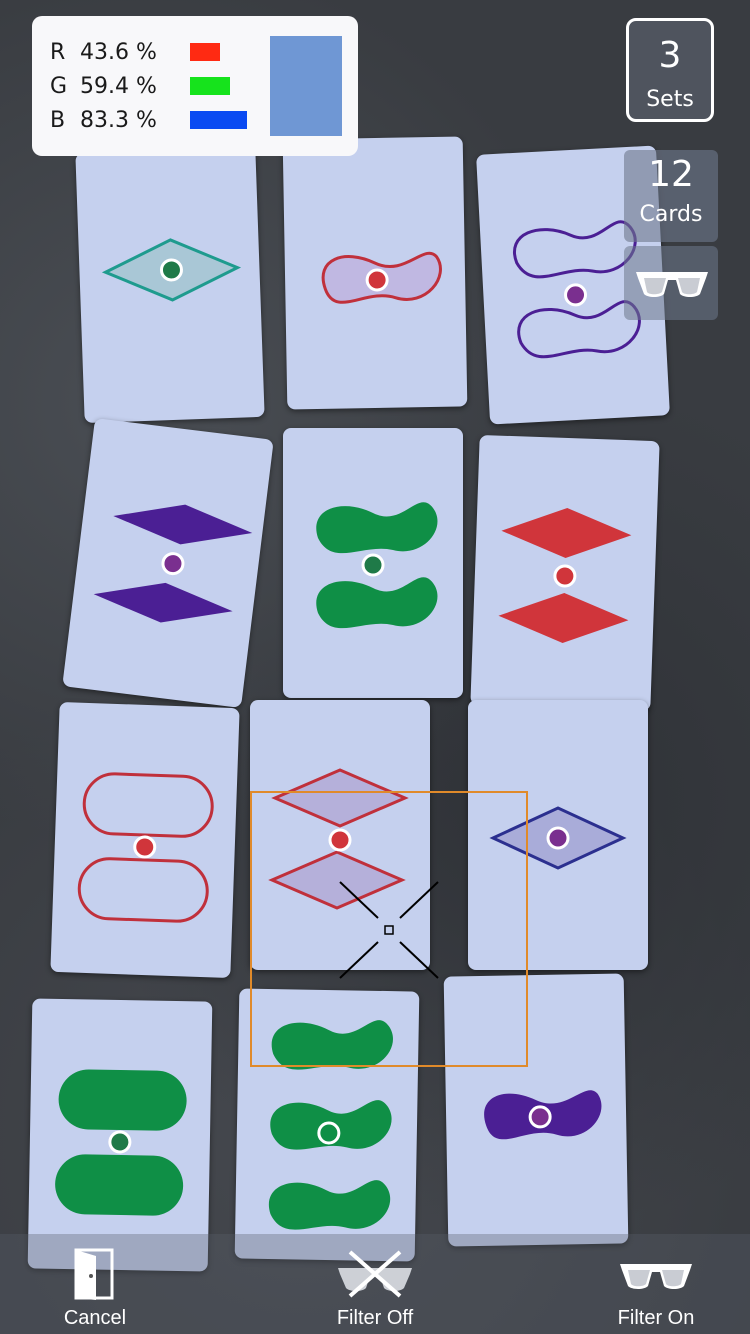 Image resolution: width=750 pixels, height=1334 pixels. I want to click on channel-percent: 83.3 %, so click(118, 120).